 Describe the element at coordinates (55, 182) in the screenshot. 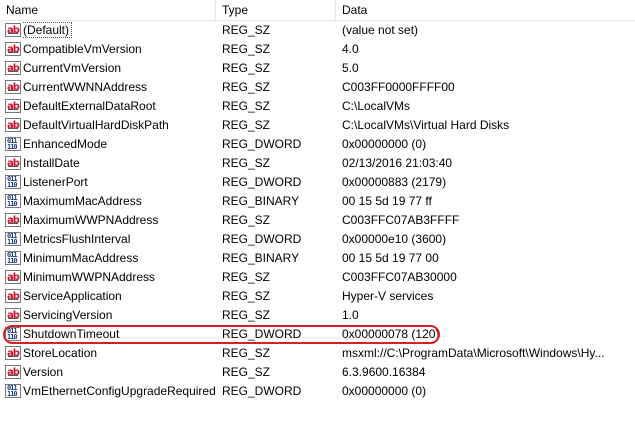

I see `value-name: ListenerPort` at that location.